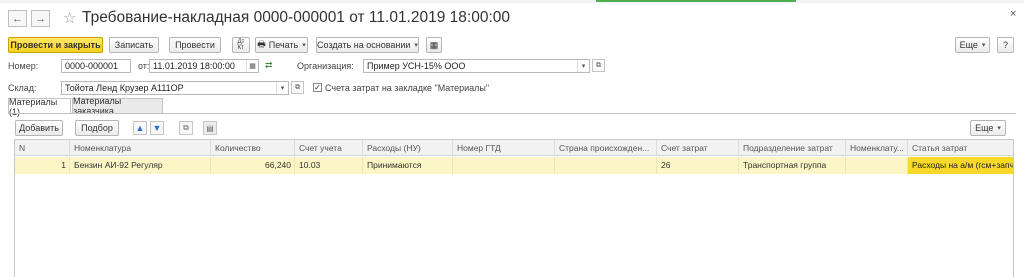 The image size is (1024, 277). What do you see at coordinates (42, 148) in the screenshot?
I see `column-header-n: N` at bounding box center [42, 148].